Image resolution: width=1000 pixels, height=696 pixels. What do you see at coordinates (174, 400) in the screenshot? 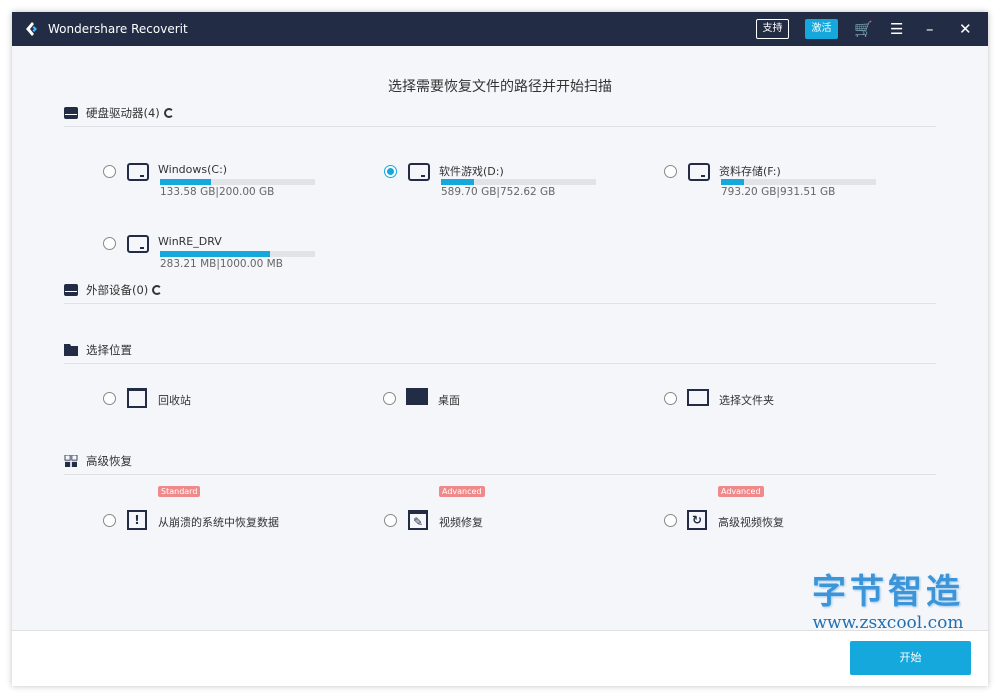
I see `location-label: 回收站` at bounding box center [174, 400].